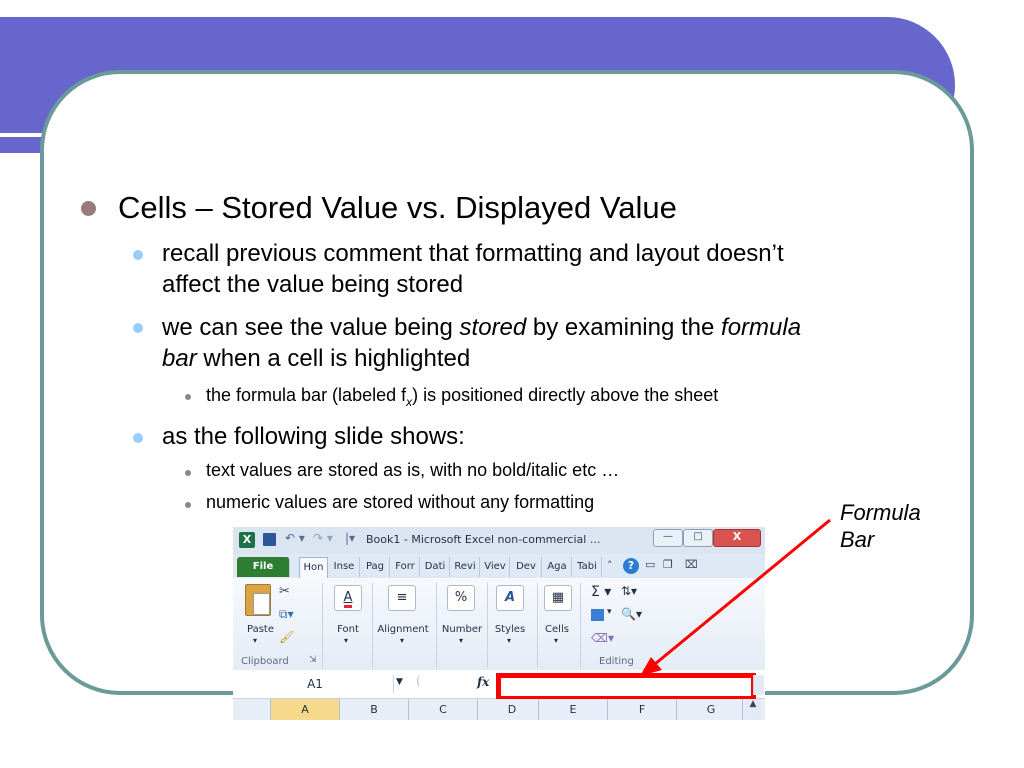  What do you see at coordinates (402, 640) in the screenshot?
I see `alignment-dropdown-icon: ▾` at bounding box center [402, 640].